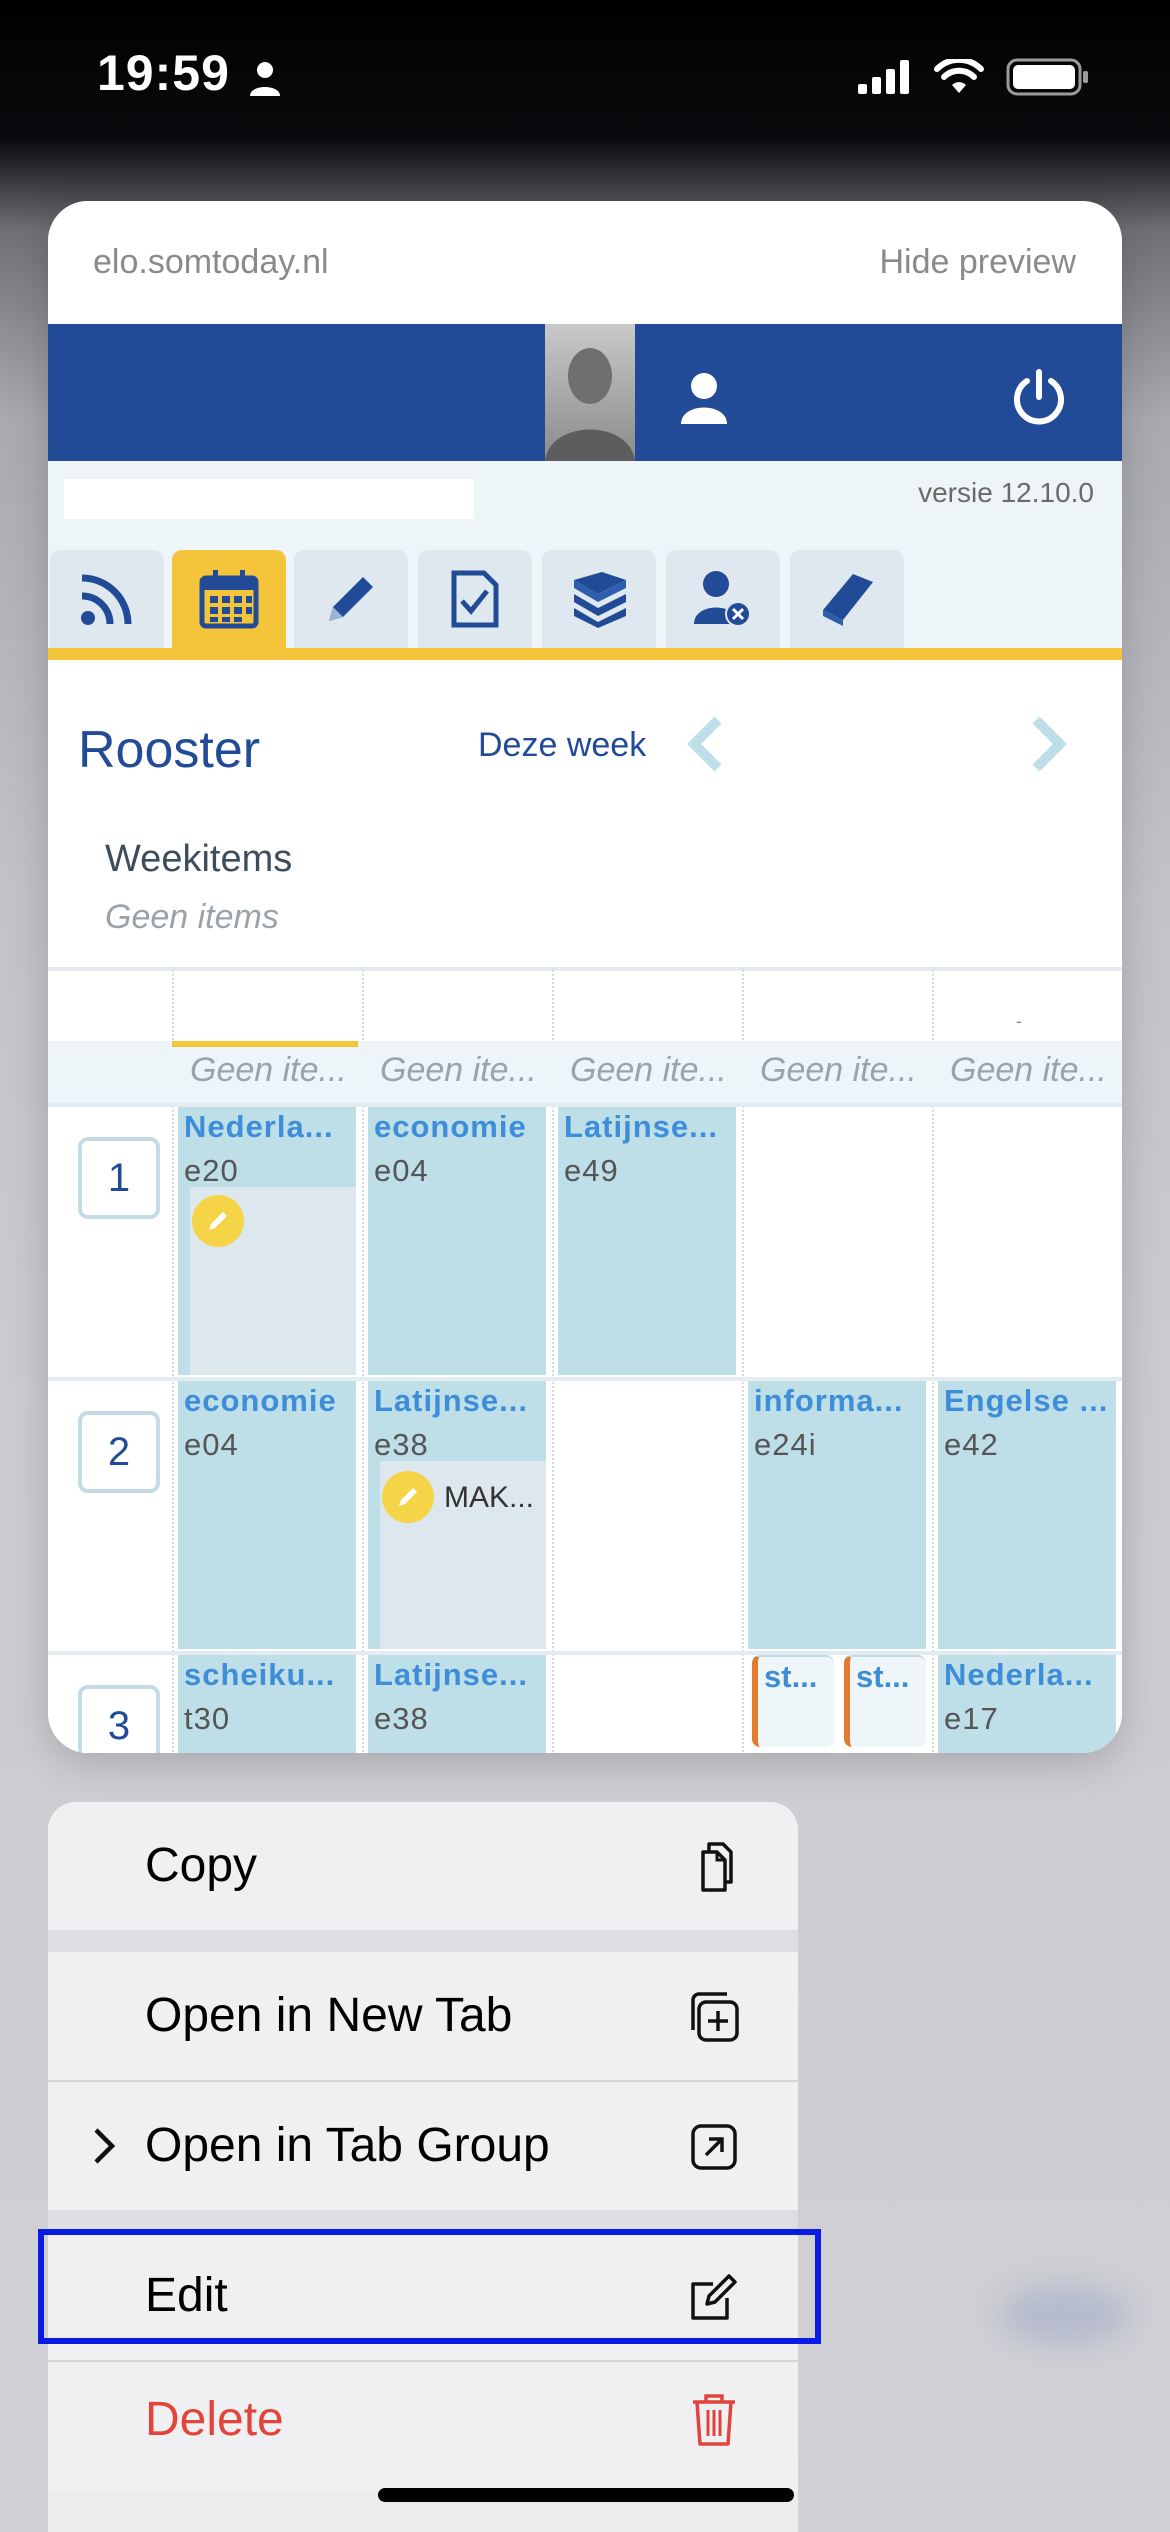 Image resolution: width=1170 pixels, height=2532 pixels. What do you see at coordinates (163, 73) in the screenshot?
I see `status-time: 19:59` at bounding box center [163, 73].